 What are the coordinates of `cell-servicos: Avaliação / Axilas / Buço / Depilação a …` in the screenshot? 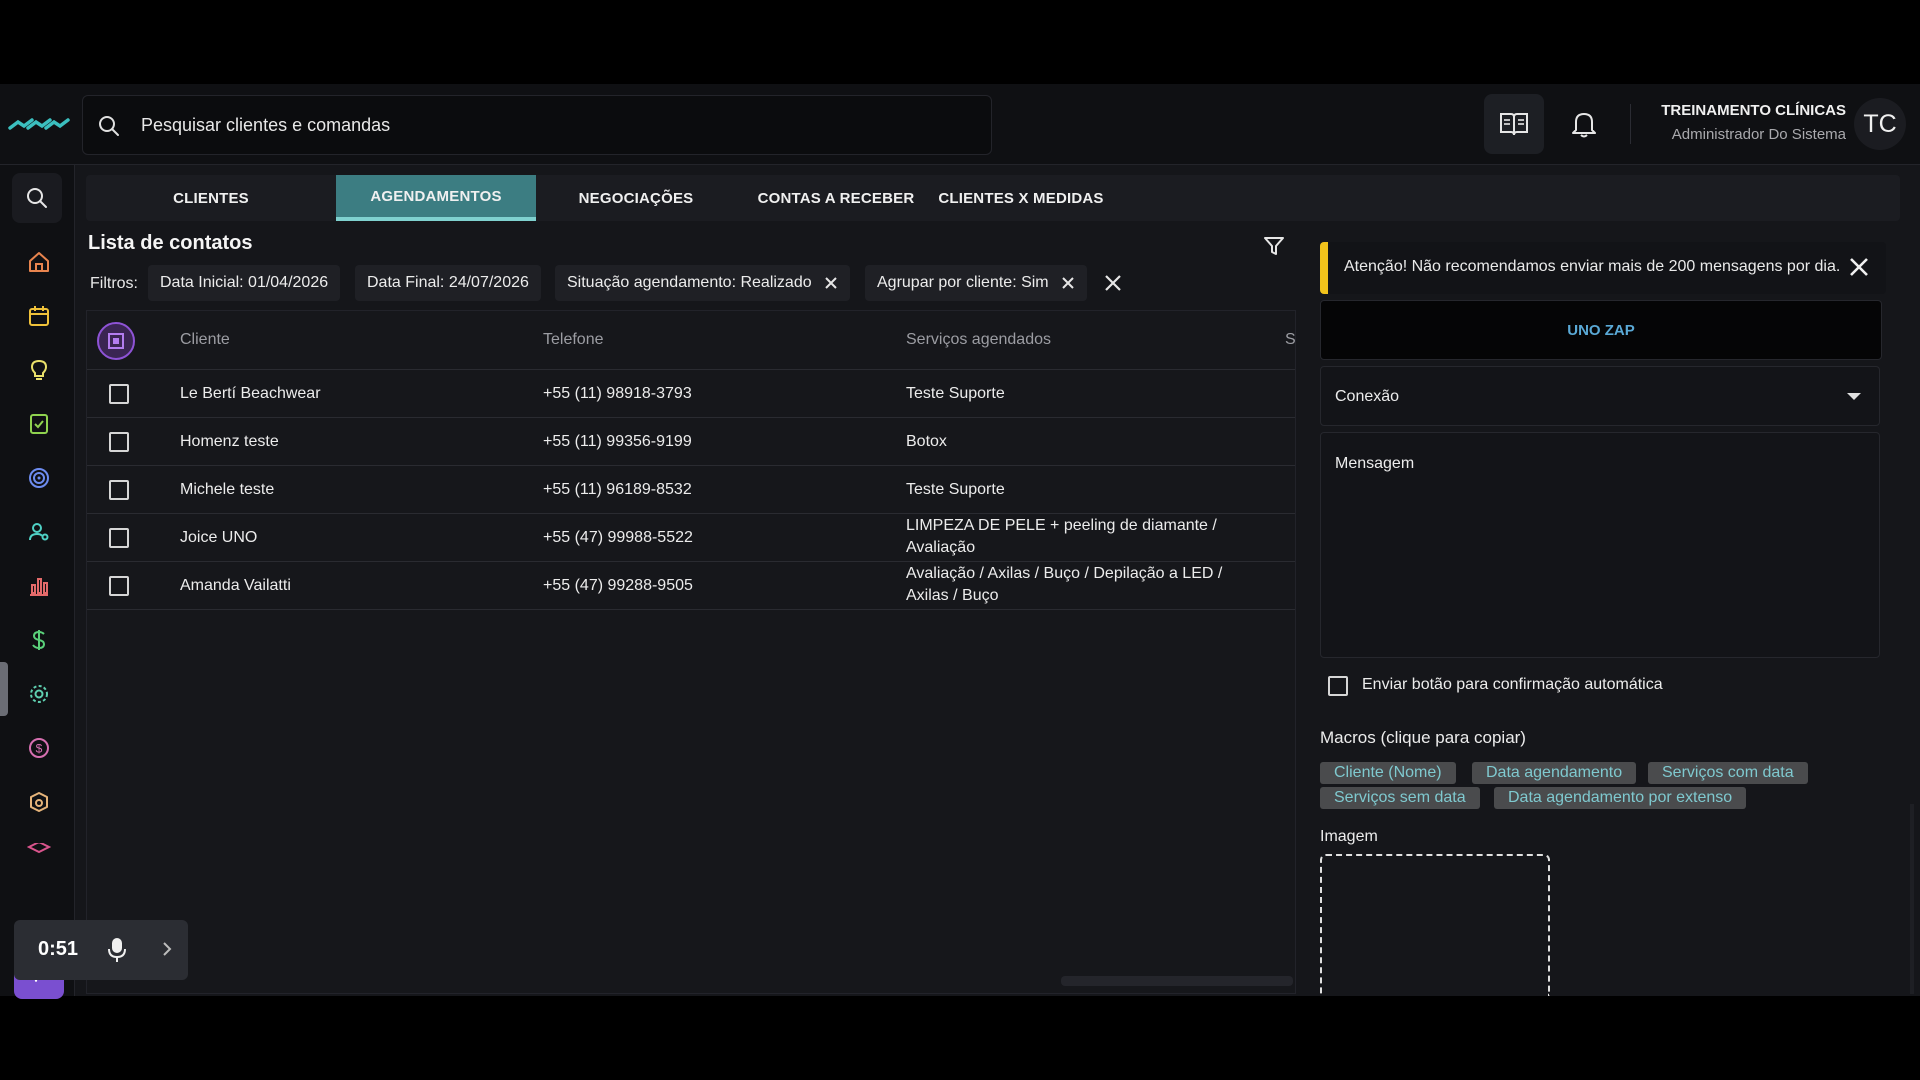 It's located at (1064, 584).